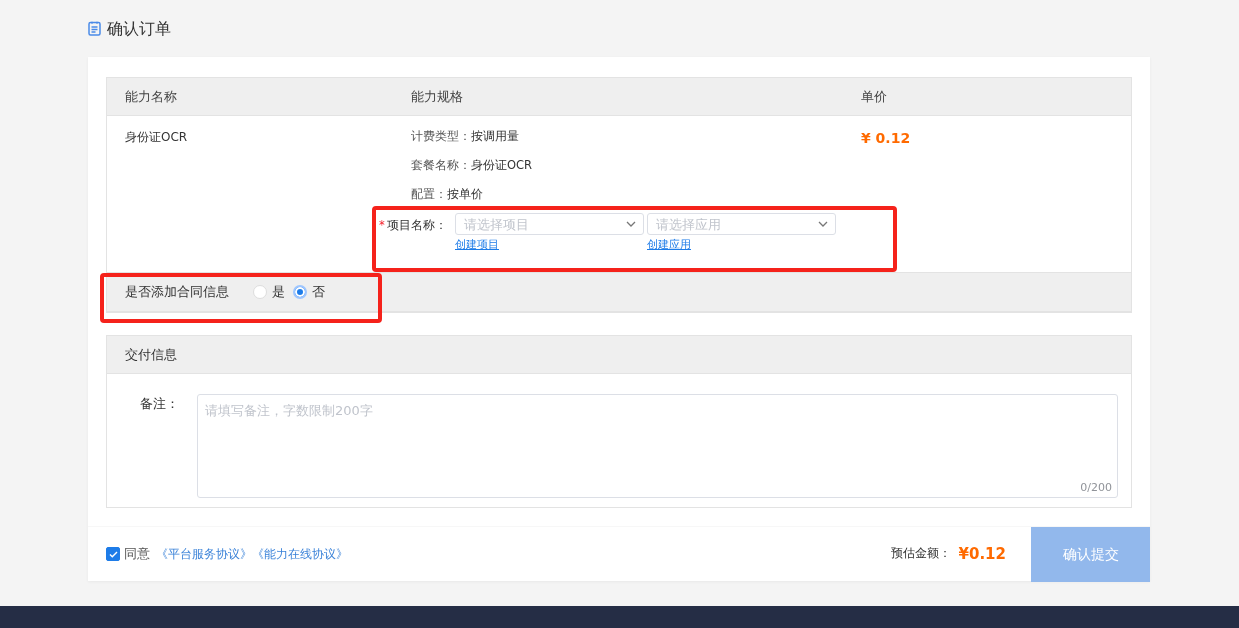 Image resolution: width=1239 pixels, height=628 pixels. What do you see at coordinates (137, 554) in the screenshot?
I see `checkbox-label: 同意` at bounding box center [137, 554].